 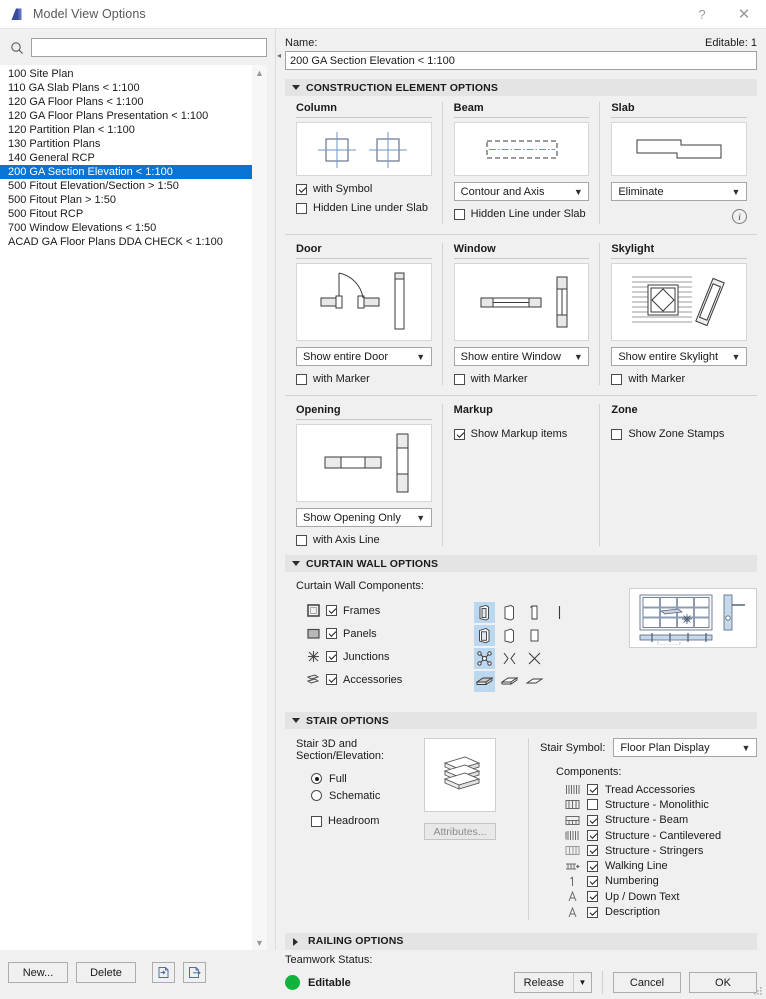 I want to click on list-item: 120 Partition Plan < 1:100, so click(x=126, y=130).